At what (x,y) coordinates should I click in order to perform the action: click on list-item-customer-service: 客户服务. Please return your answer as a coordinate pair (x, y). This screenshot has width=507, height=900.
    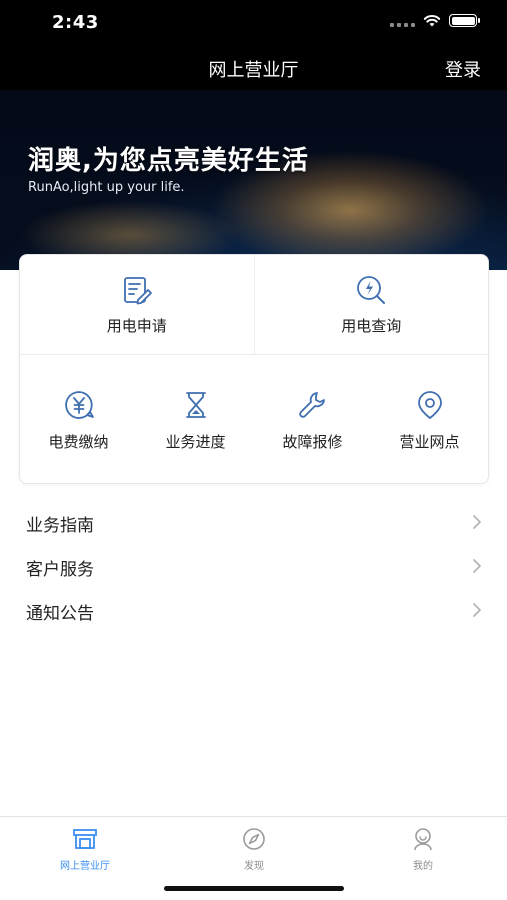
    Looking at the image, I should click on (253, 566).